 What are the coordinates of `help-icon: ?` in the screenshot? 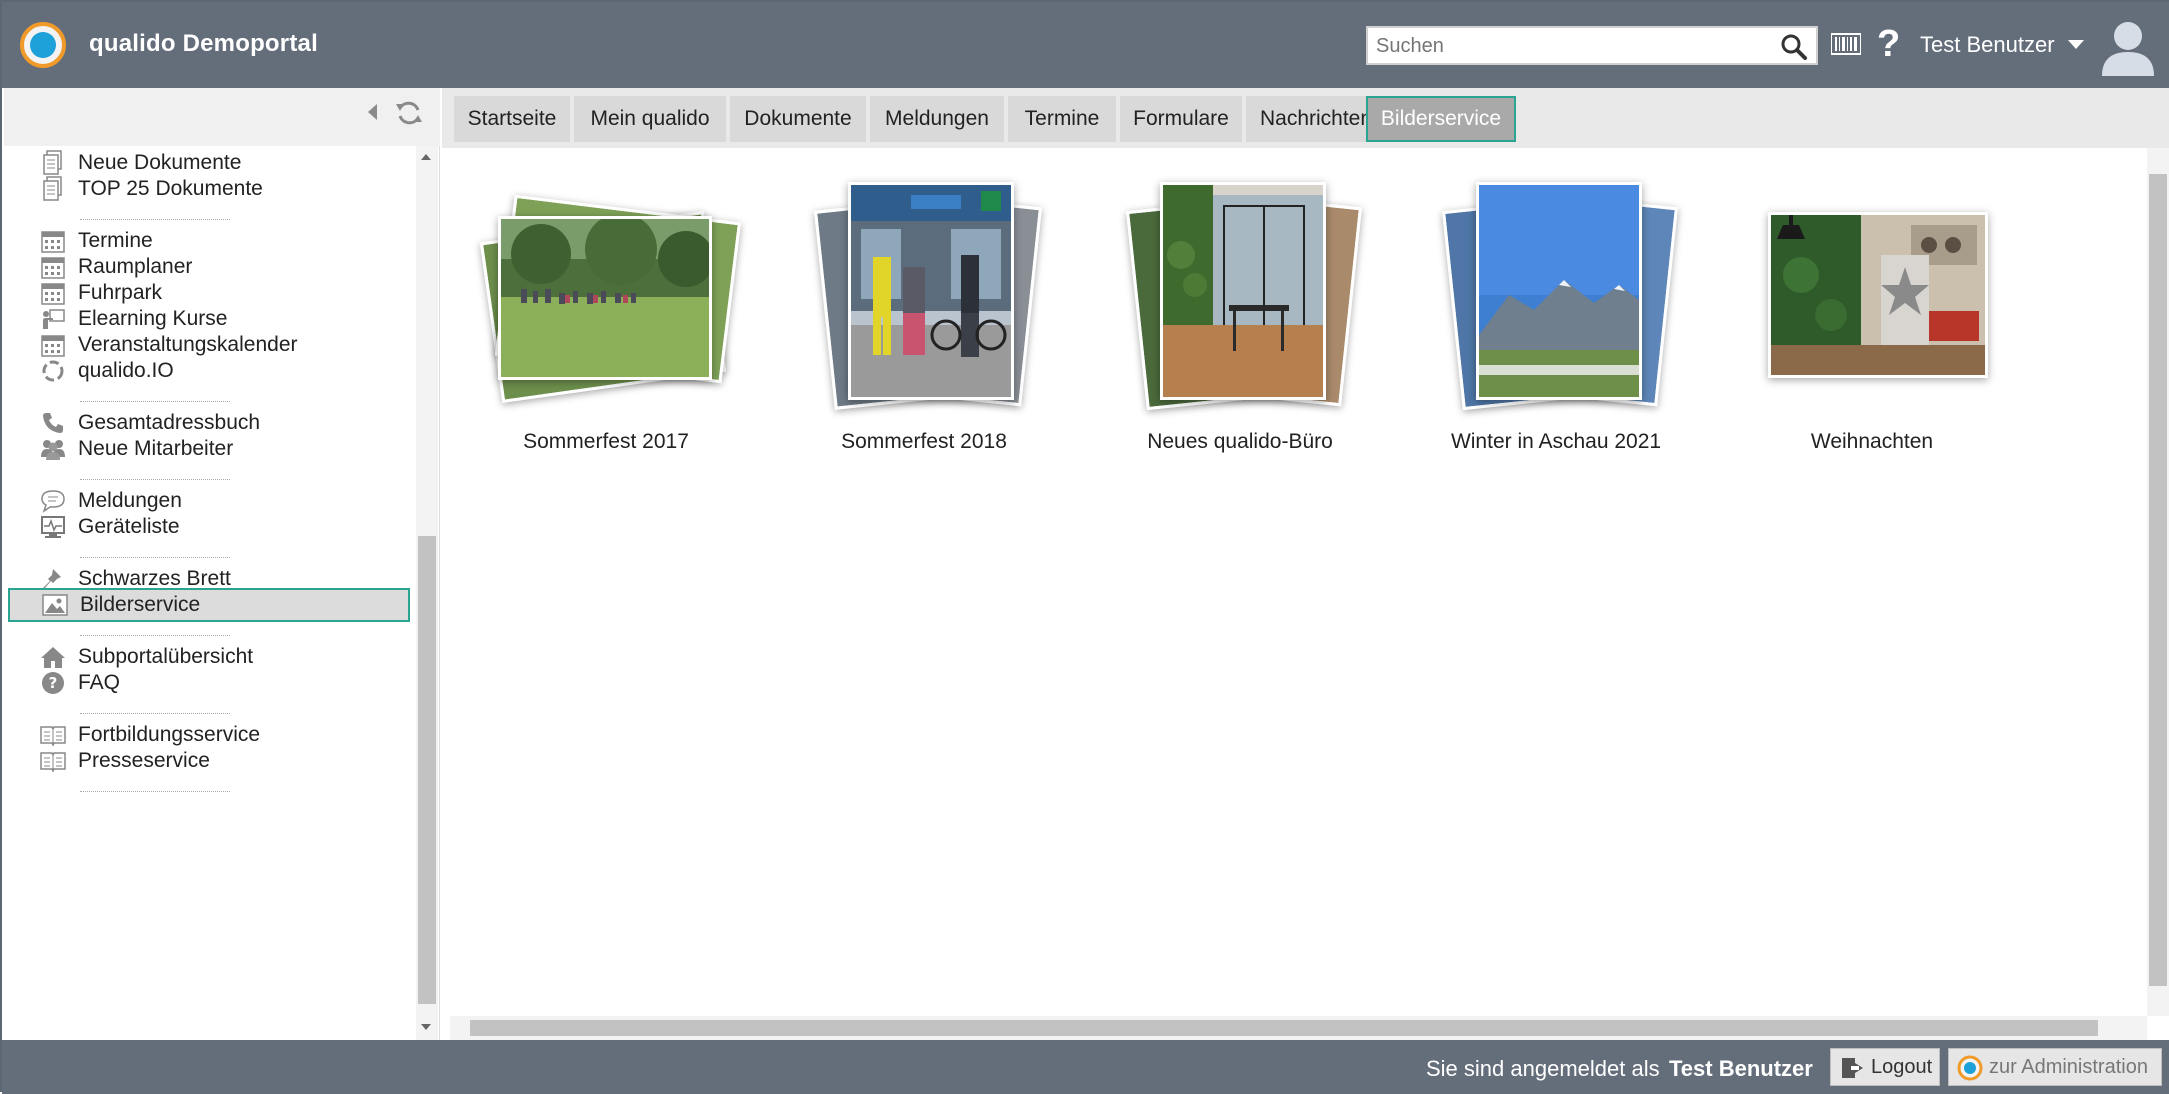 It's located at (1888, 44).